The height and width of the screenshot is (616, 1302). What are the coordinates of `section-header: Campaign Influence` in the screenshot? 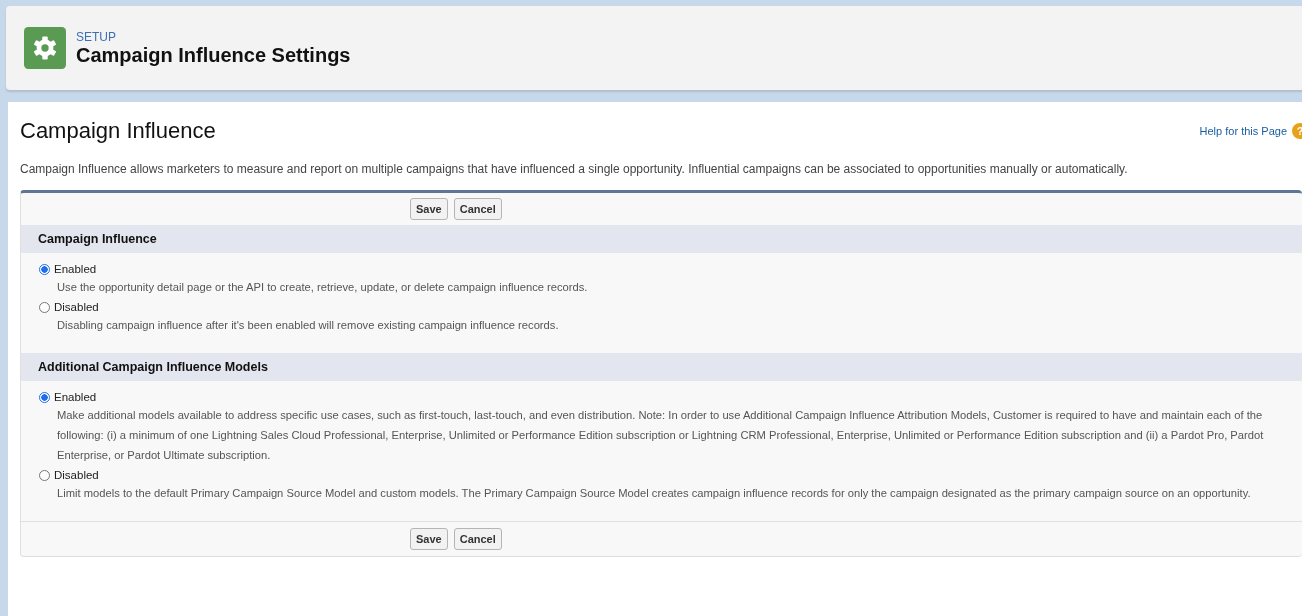 It's located at (661, 239).